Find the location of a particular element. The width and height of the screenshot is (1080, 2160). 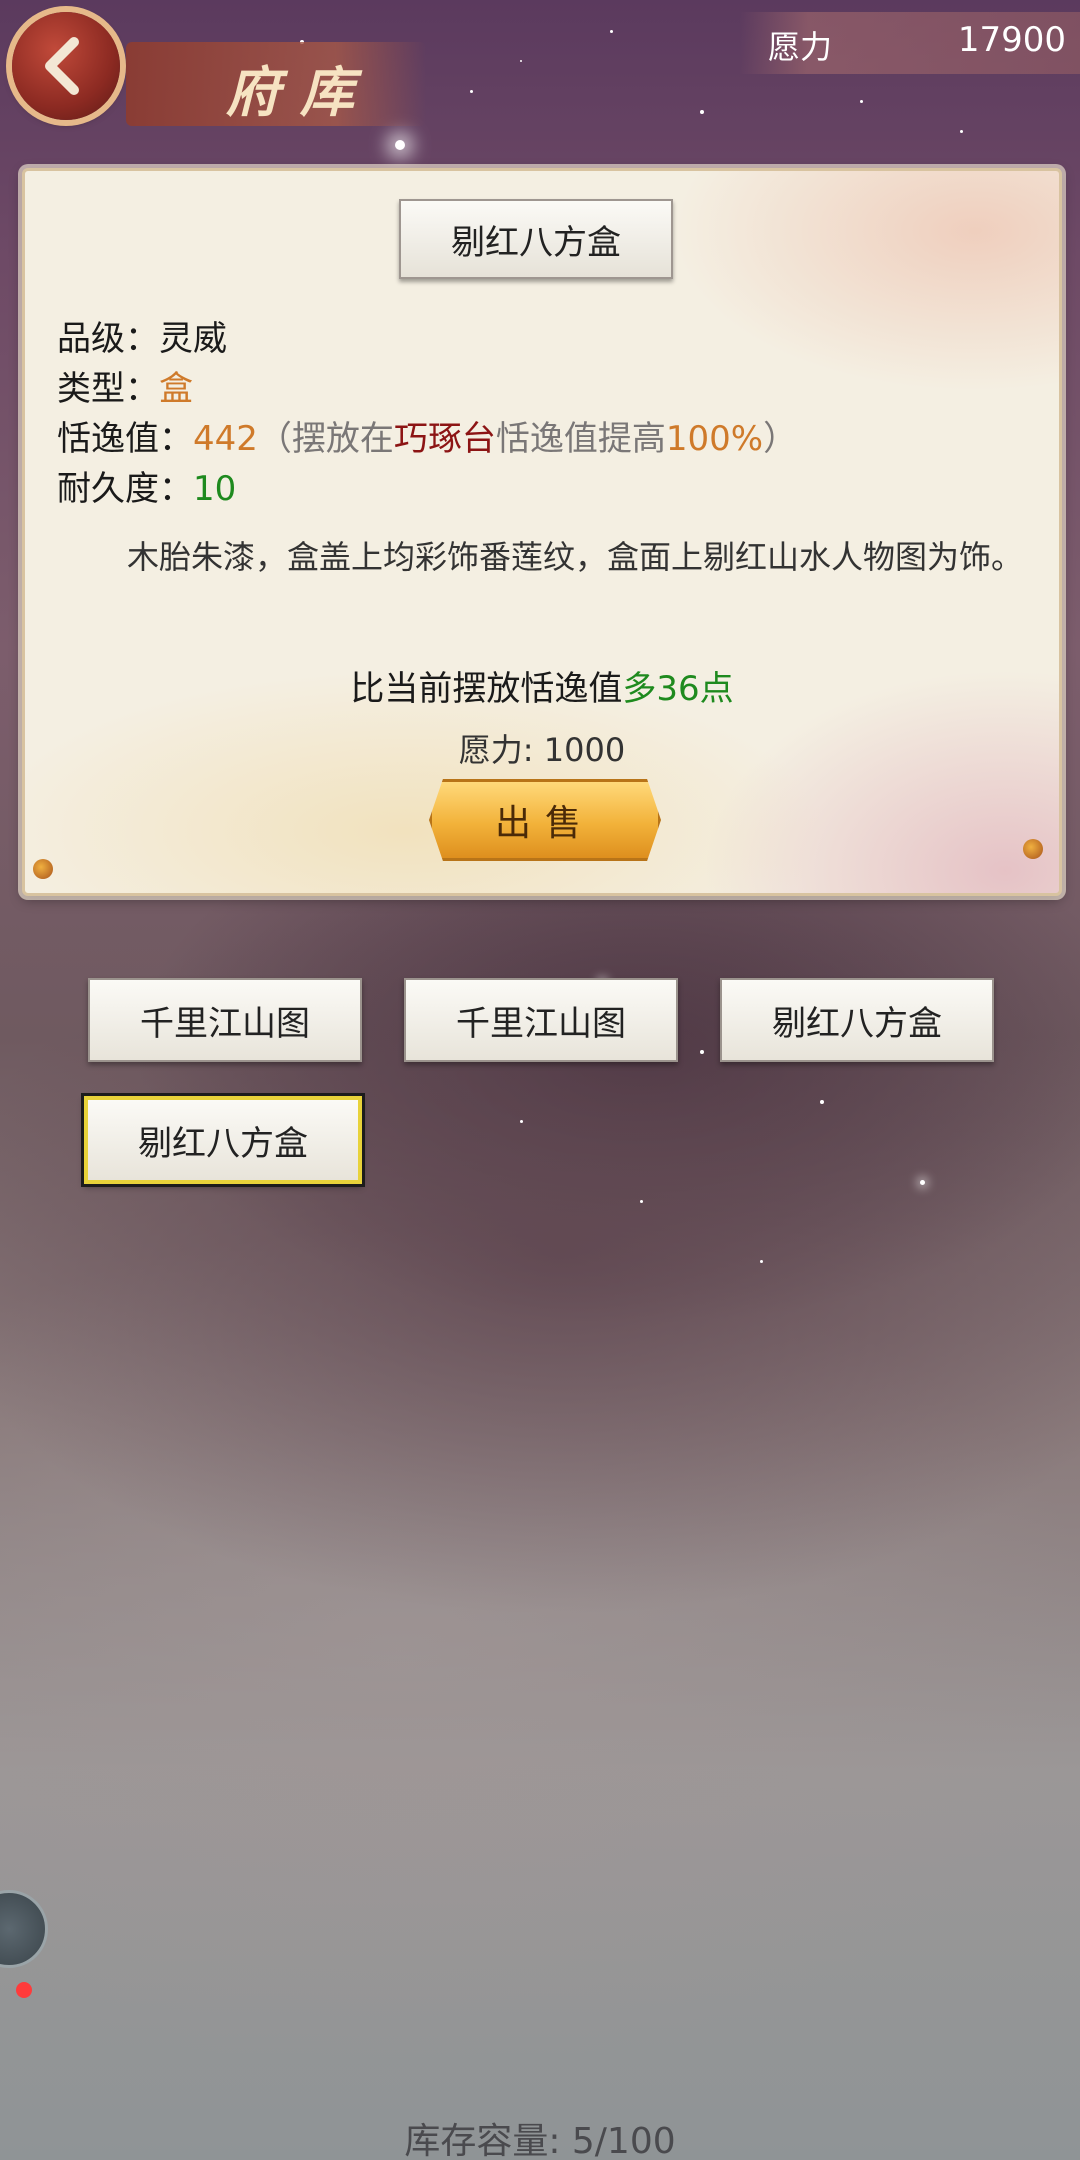

grade-label: 品级： is located at coordinates (108, 339).